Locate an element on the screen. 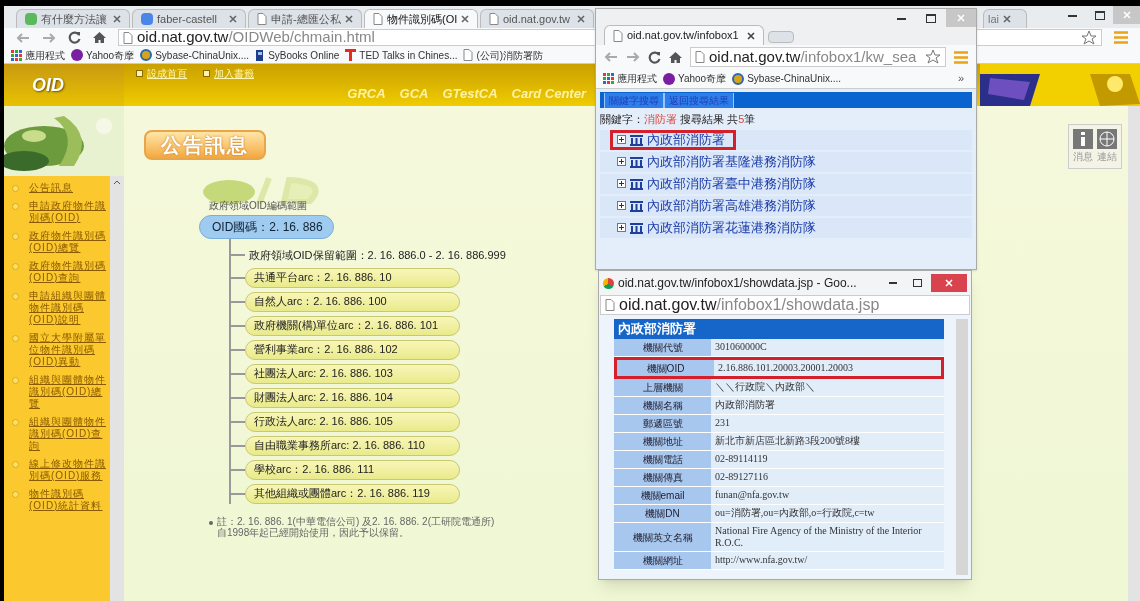 The image size is (1140, 601). row-value: 內政部消防署 is located at coordinates (827, 405).